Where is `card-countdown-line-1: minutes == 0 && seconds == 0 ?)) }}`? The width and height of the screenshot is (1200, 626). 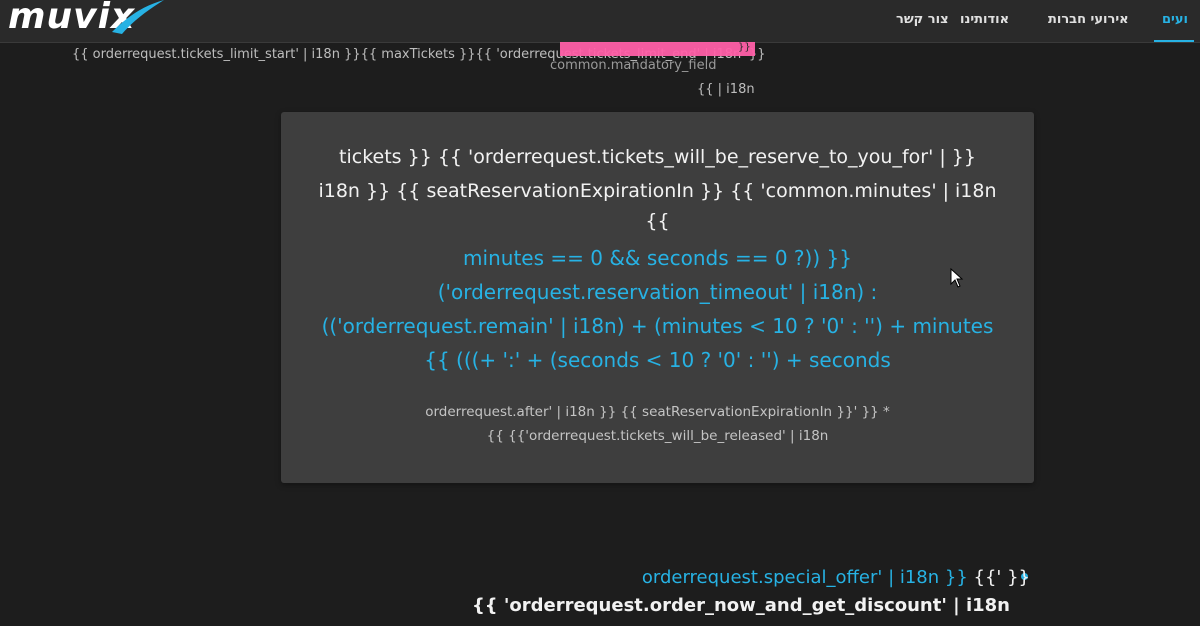 card-countdown-line-1: minutes == 0 && seconds == 0 ?)) }} is located at coordinates (657, 258).